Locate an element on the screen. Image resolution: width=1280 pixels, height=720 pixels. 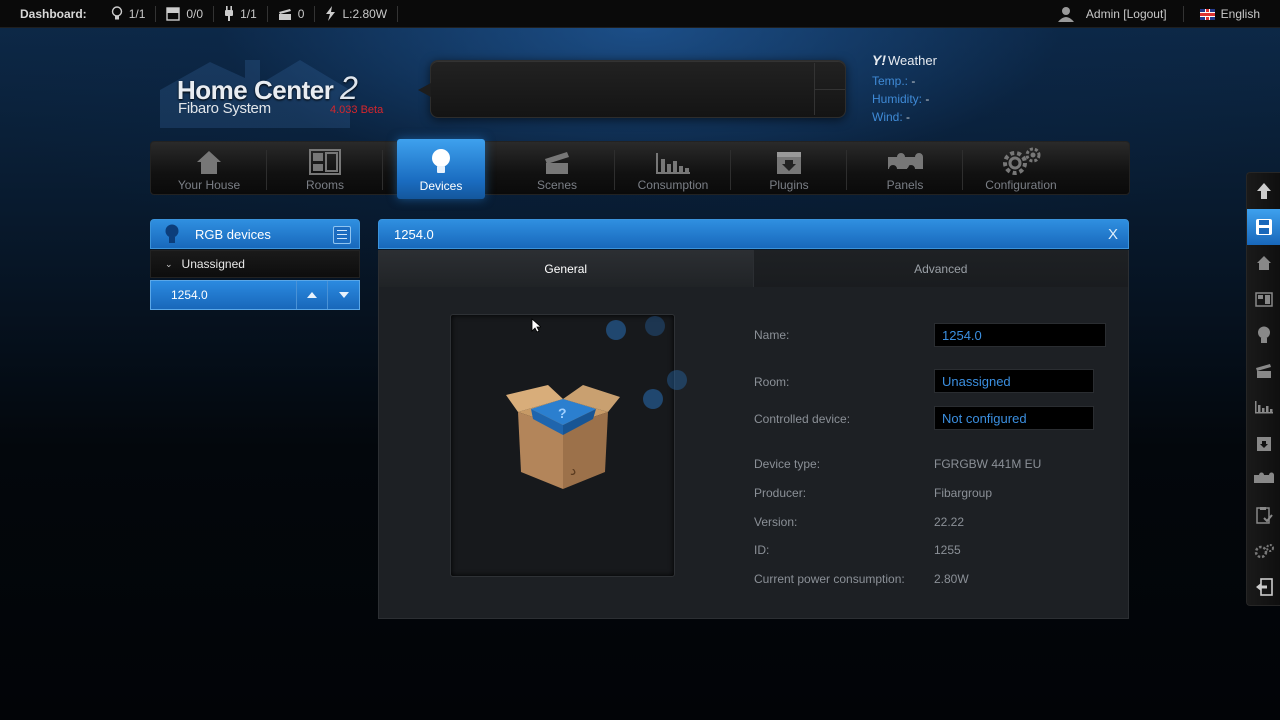
device-detail-header: 1254.0 X is located at coordinates (753, 234).